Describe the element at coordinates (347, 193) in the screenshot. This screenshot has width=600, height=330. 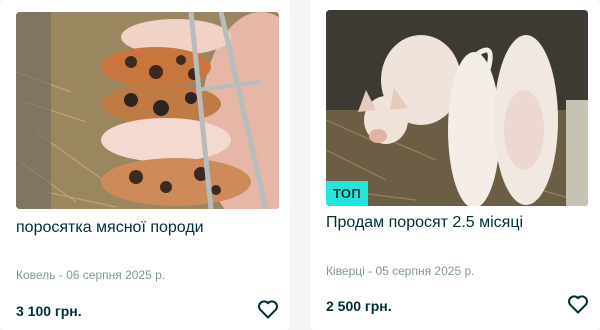
I see `top-badge: ТОП` at that location.